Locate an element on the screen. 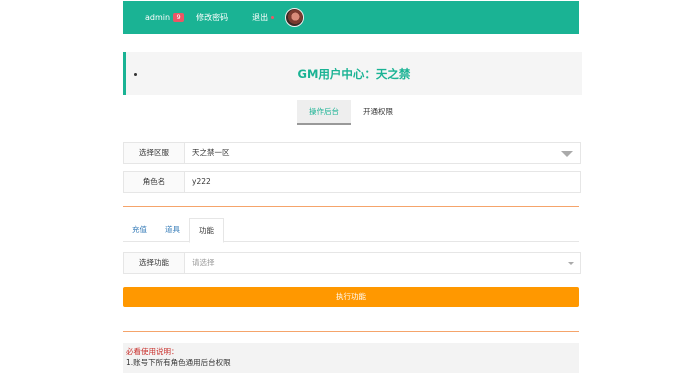 This screenshot has height=384, width=700. user-menu: admin 9 is located at coordinates (165, 17).